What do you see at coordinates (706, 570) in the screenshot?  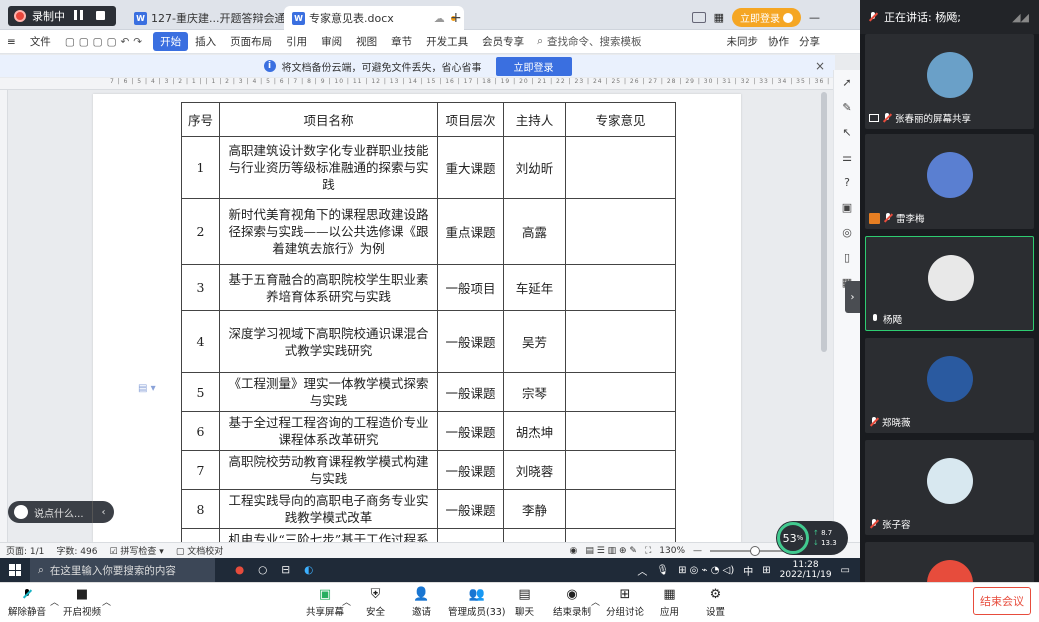 I see `tray-icons: ⊞ ◎ ⌁ ◔ ◁)` at bounding box center [706, 570].